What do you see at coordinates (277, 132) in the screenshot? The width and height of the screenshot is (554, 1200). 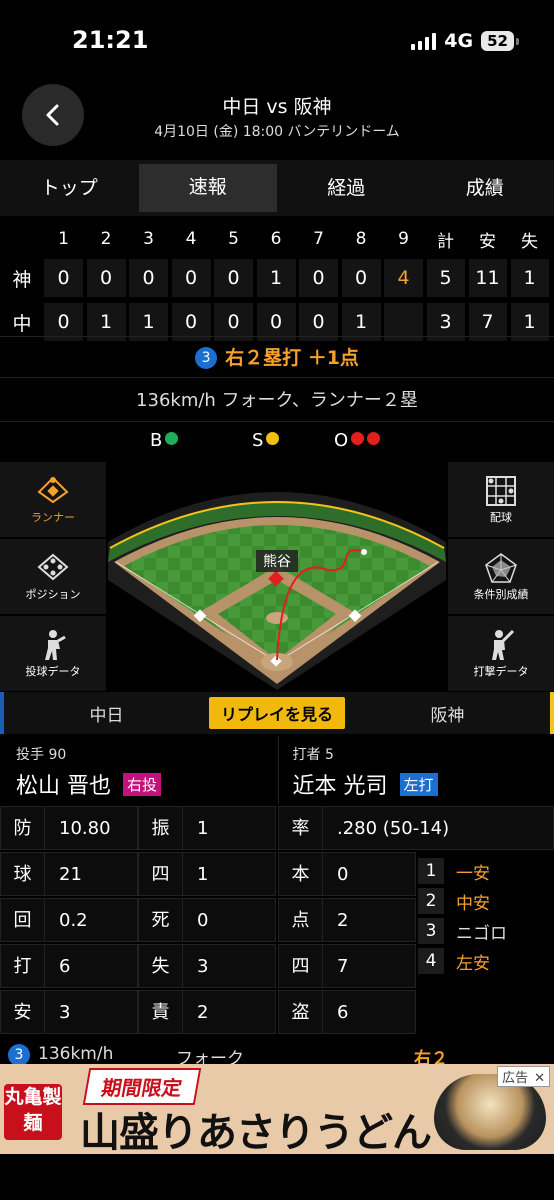 I see `game-info: 4月10日 (金) 18:00 バンテリンドーム` at bounding box center [277, 132].